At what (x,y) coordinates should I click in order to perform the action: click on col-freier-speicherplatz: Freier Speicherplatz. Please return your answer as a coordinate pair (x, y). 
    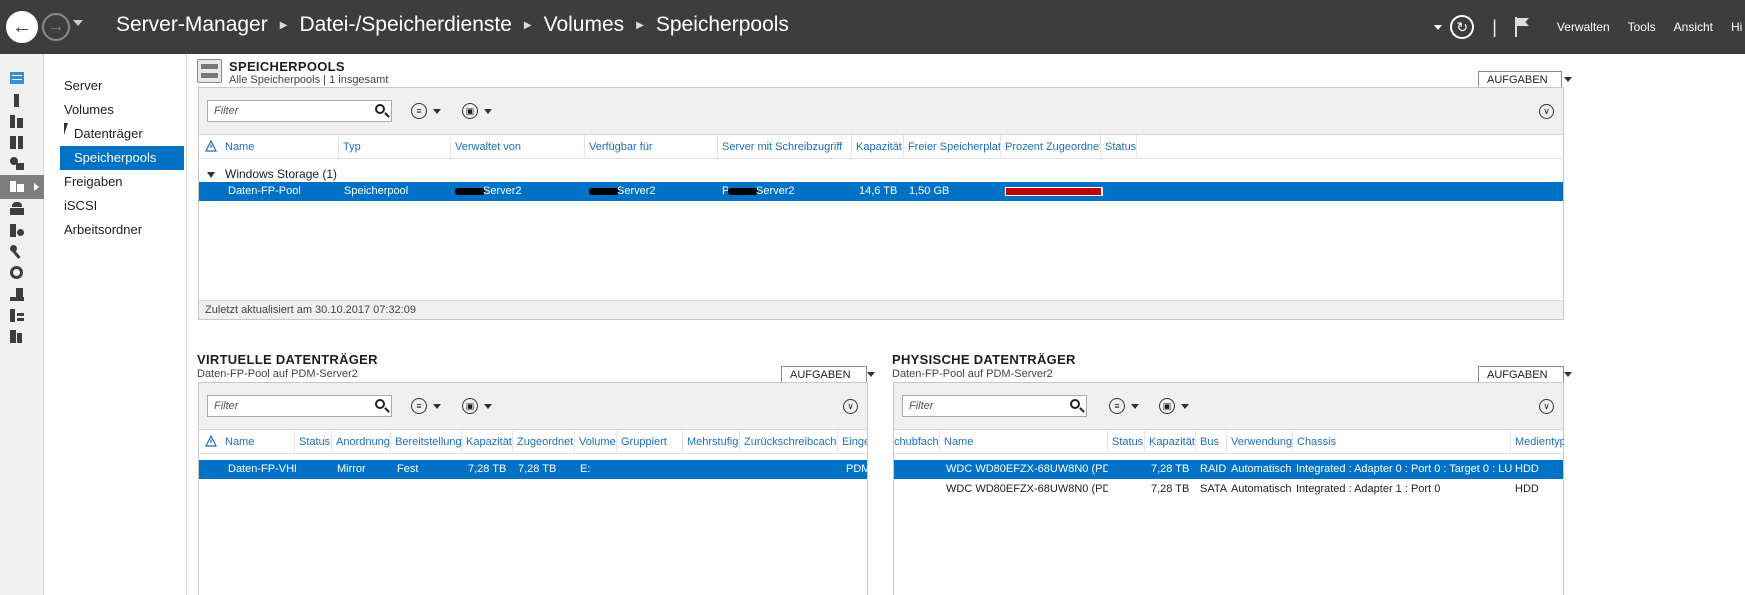
    Looking at the image, I should click on (952, 147).